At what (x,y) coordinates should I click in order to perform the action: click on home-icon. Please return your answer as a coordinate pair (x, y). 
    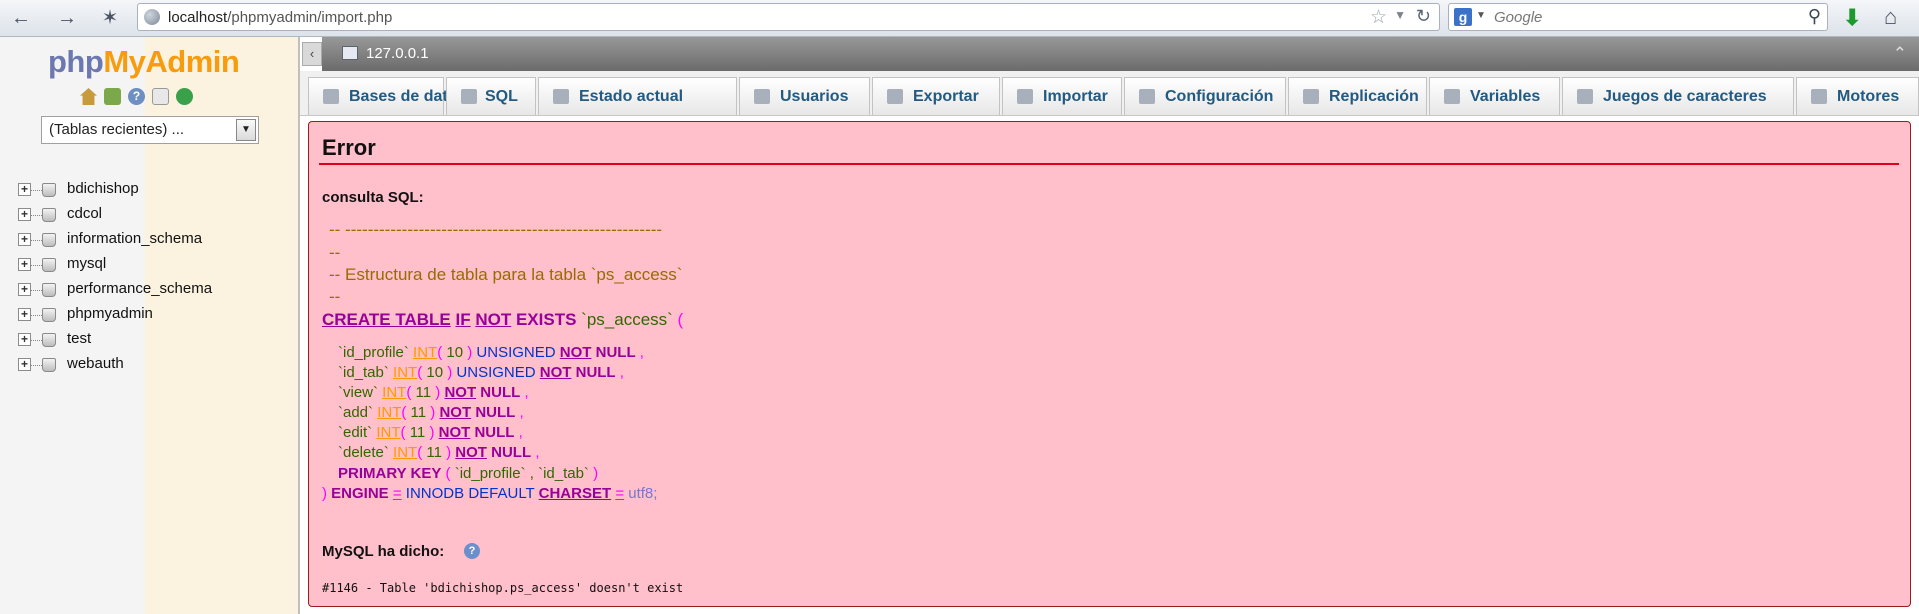
    Looking at the image, I should click on (88, 96).